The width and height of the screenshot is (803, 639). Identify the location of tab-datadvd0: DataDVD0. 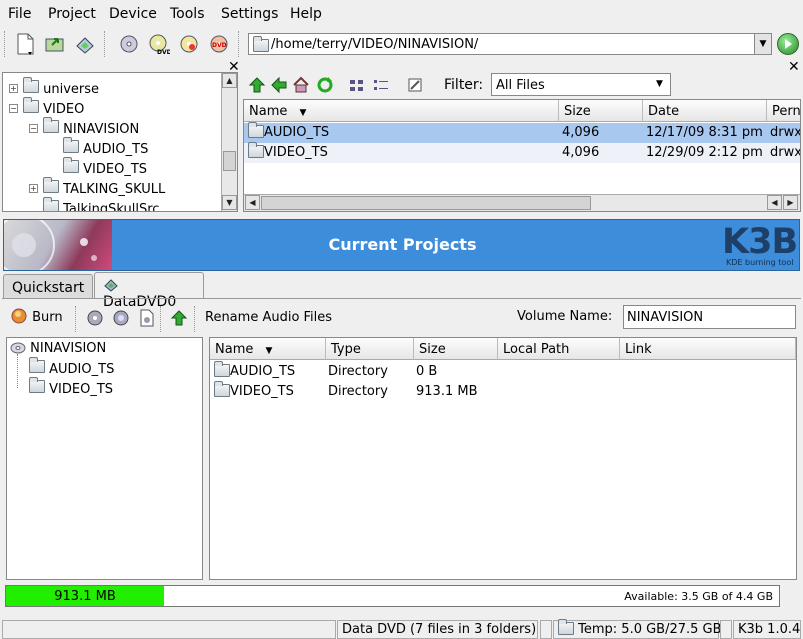
(149, 291).